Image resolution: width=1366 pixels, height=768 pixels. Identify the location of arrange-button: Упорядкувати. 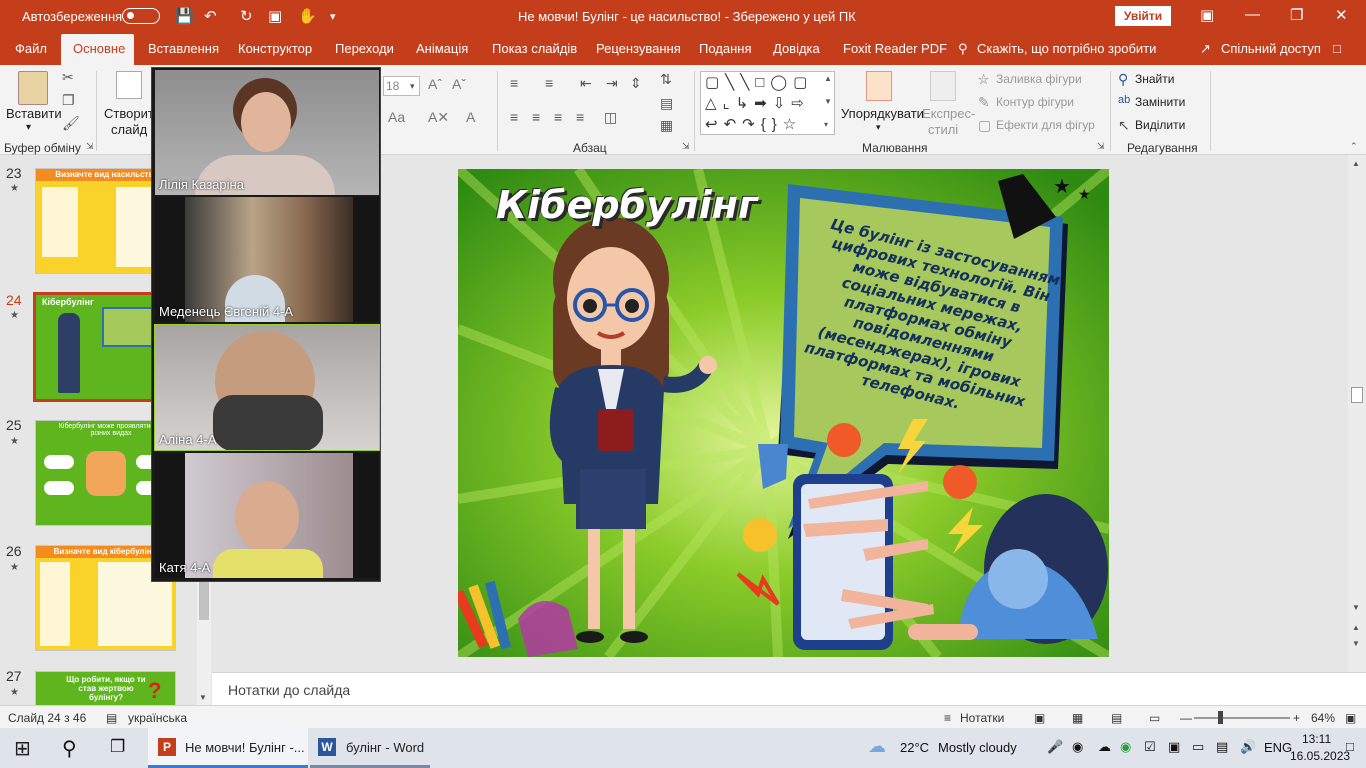
(882, 113).